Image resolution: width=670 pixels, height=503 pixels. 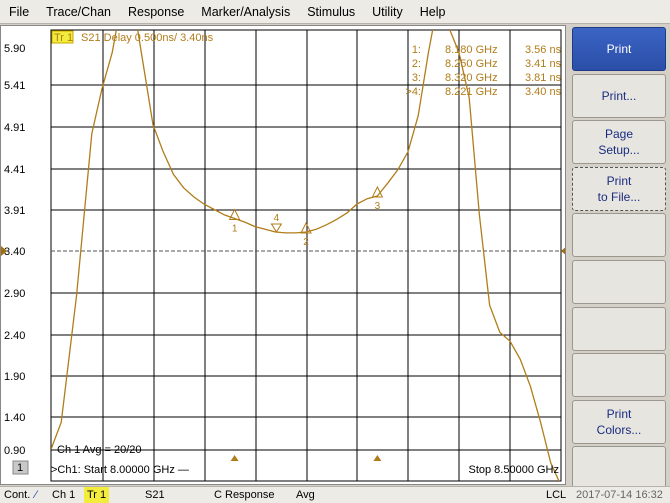 I want to click on marker-frequency: 8.221 GHz, so click(x=471, y=92).